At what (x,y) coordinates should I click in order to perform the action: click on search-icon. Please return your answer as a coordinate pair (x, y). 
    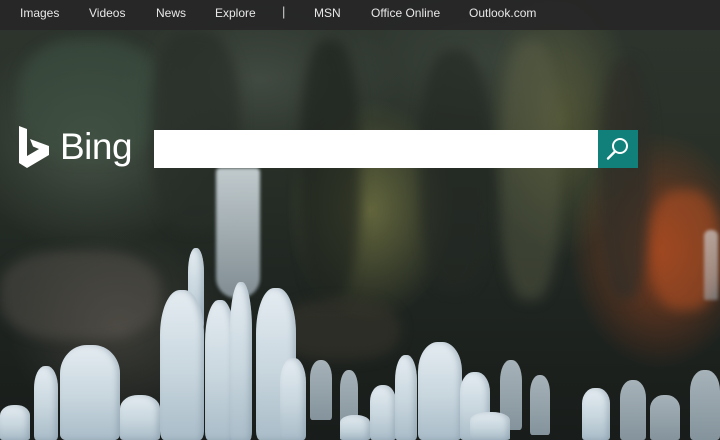
    Looking at the image, I should click on (617, 149).